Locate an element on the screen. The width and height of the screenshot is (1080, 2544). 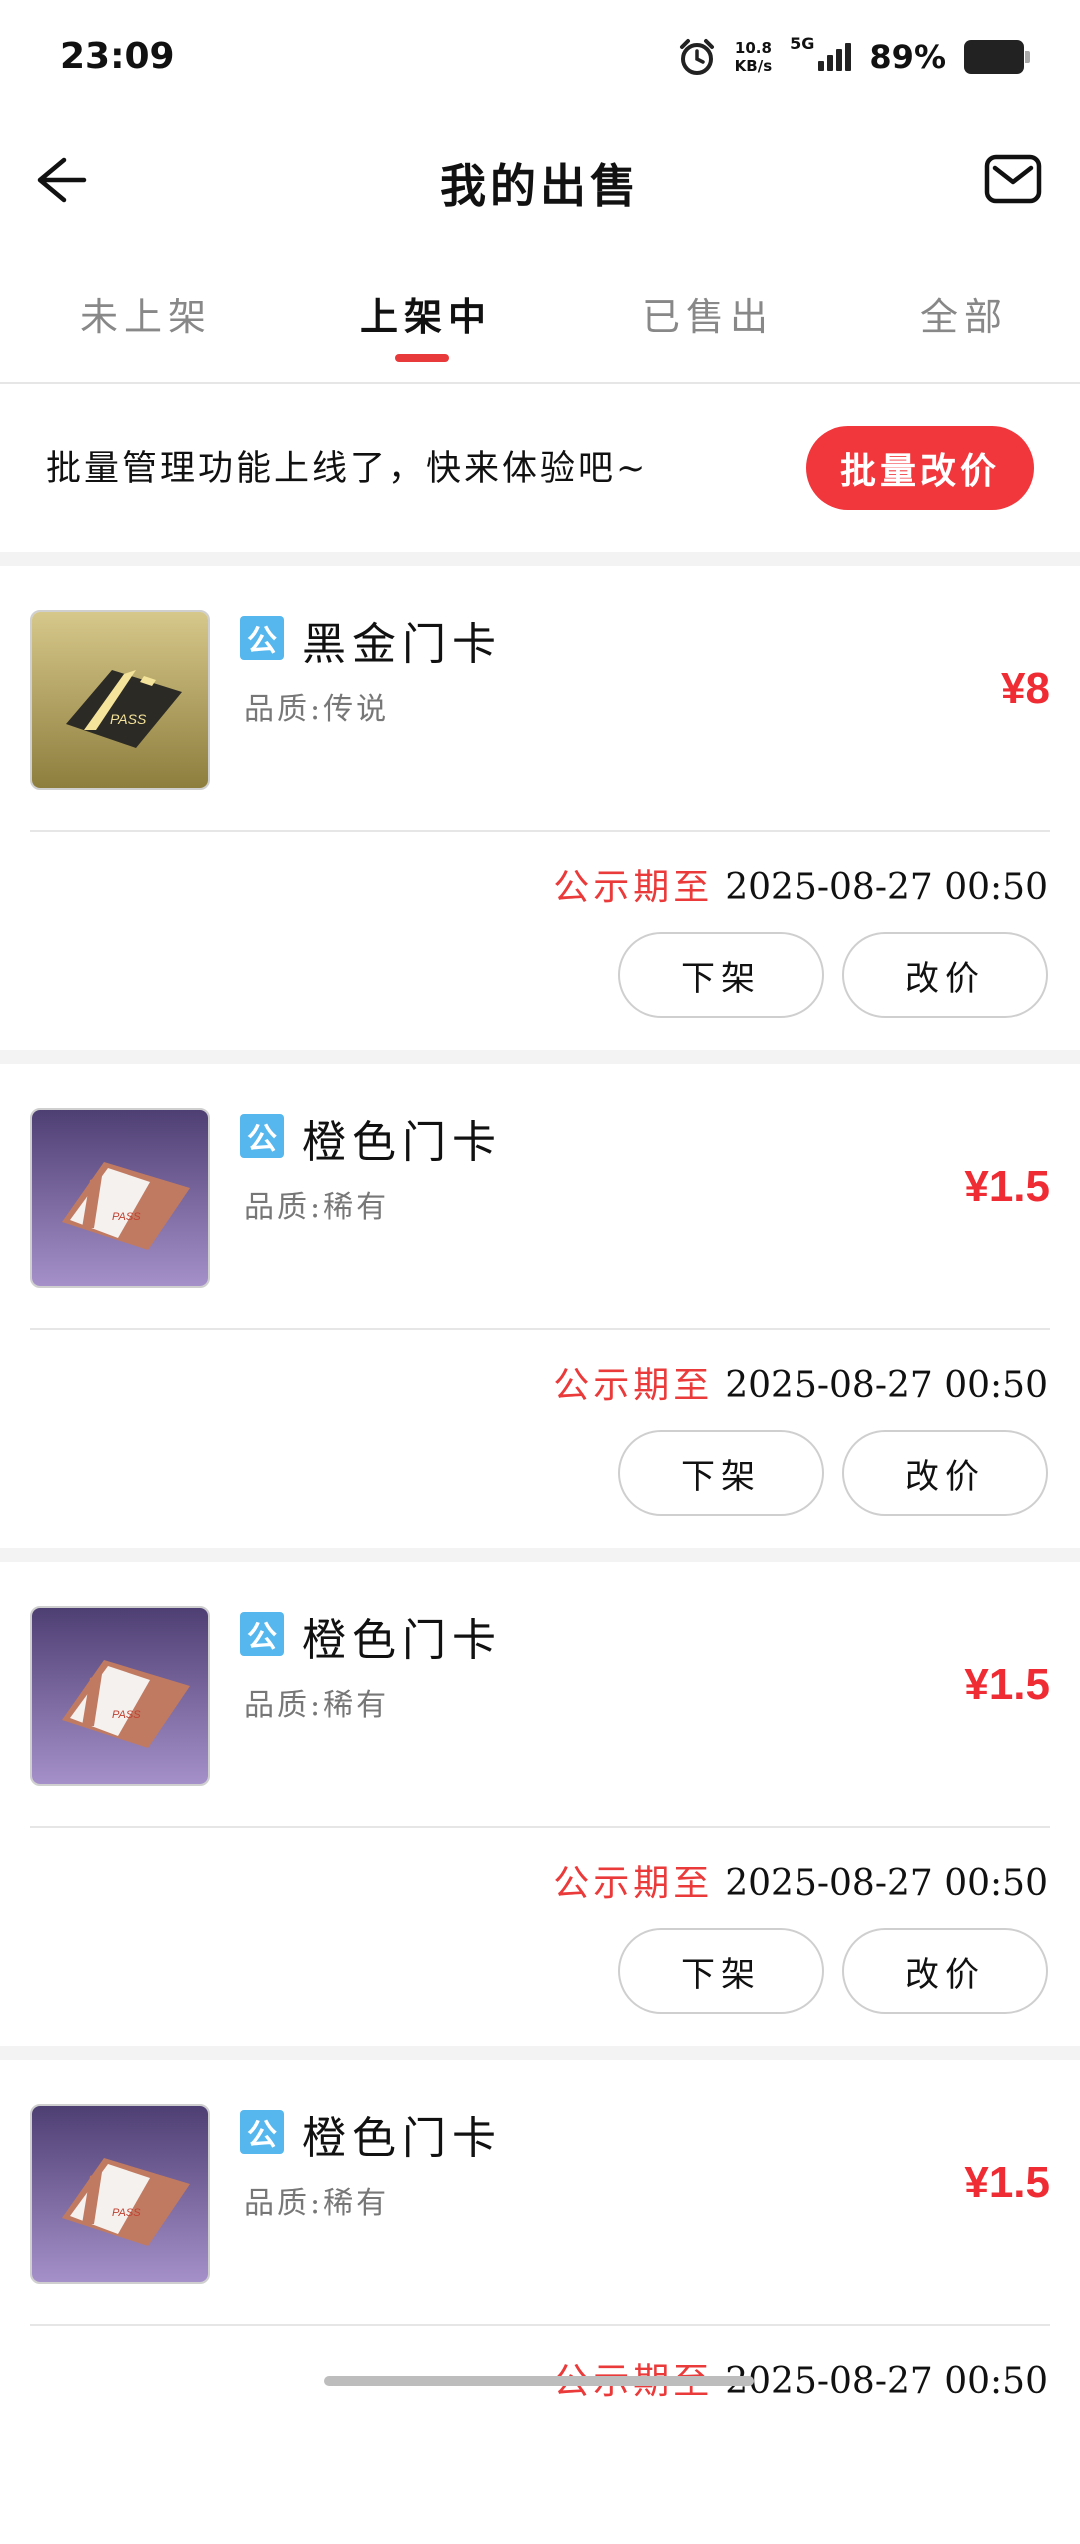
network-speed: 10.8 KB/s is located at coordinates (753, 57).